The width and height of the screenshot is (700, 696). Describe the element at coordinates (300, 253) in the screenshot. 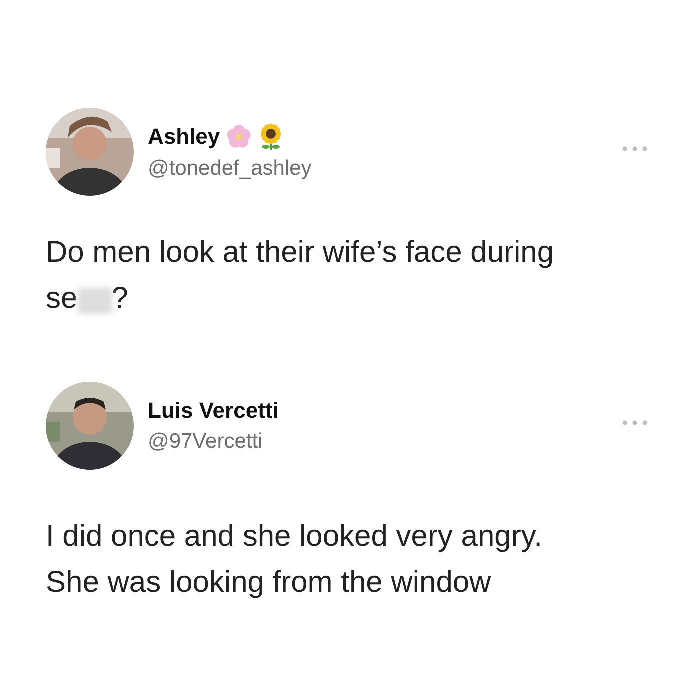

I see `post-text: Do men look at their wife’s face during` at that location.